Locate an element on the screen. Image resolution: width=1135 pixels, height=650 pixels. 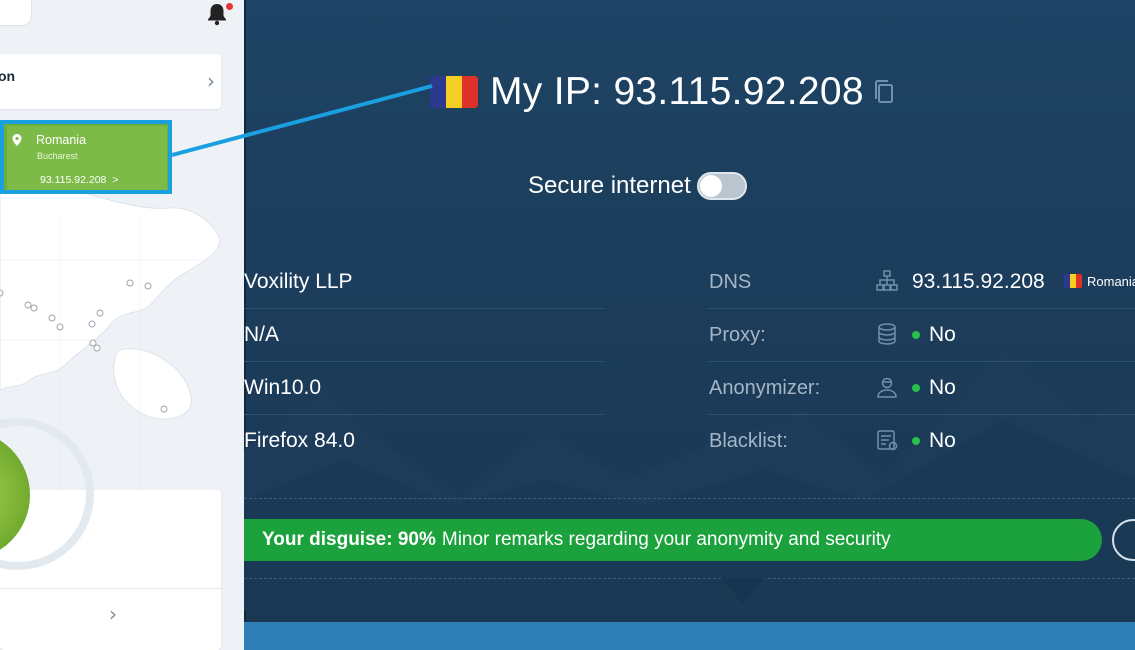
list-icon is located at coordinates (887, 440).